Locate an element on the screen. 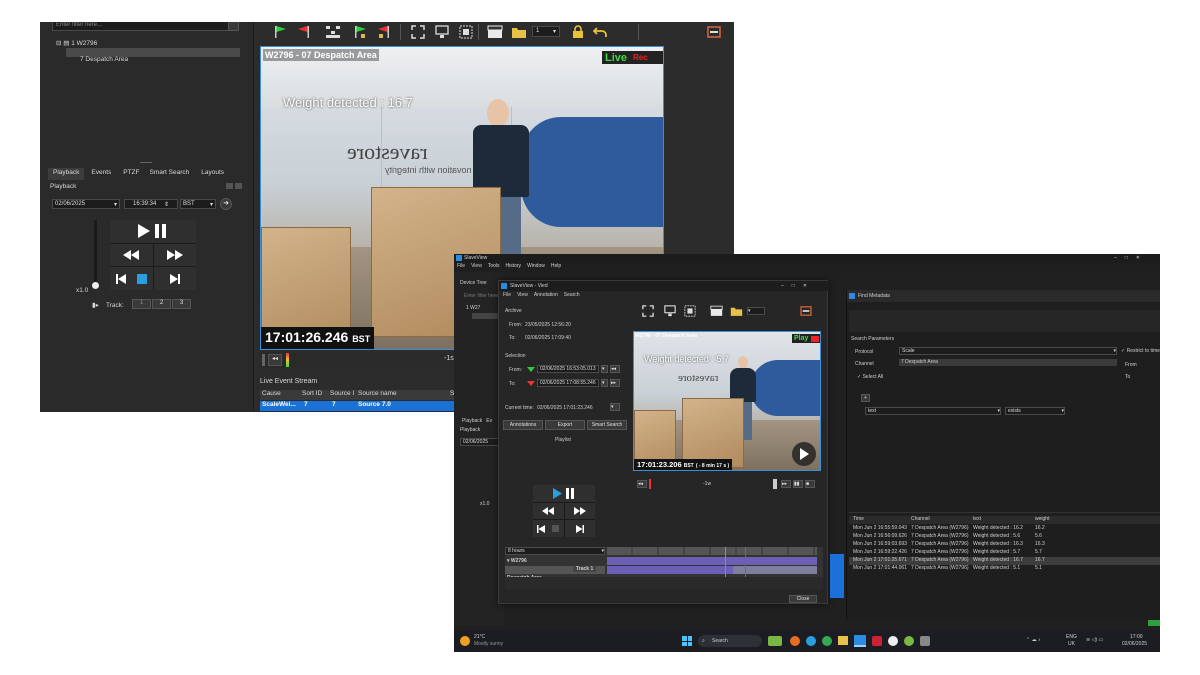  tab-smart-search: Smart Search is located at coordinates (170, 174).